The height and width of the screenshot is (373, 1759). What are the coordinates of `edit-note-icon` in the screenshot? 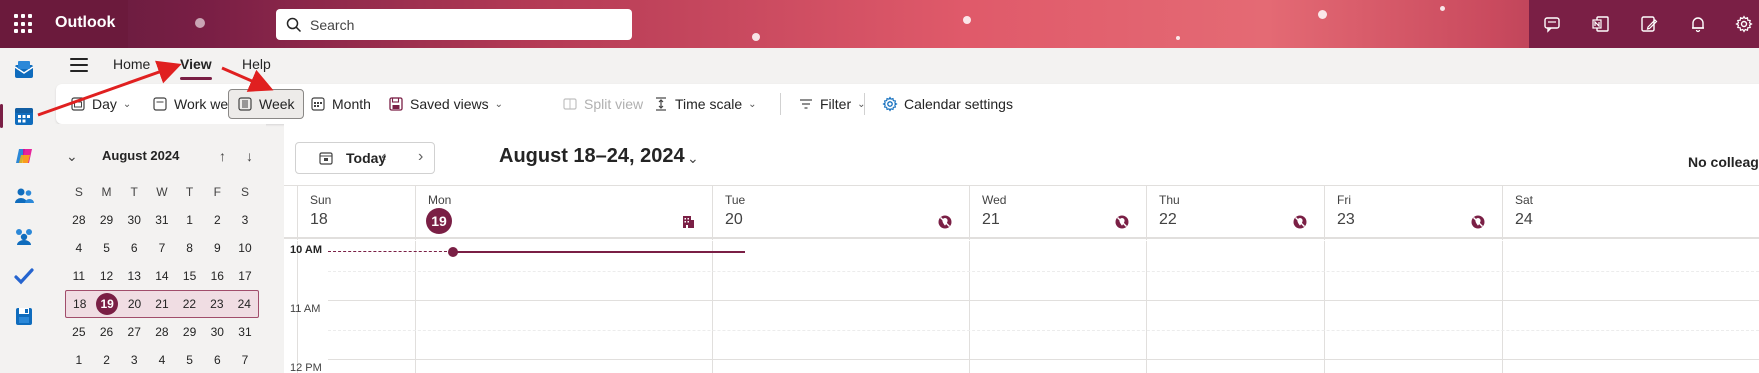 It's located at (1649, 24).